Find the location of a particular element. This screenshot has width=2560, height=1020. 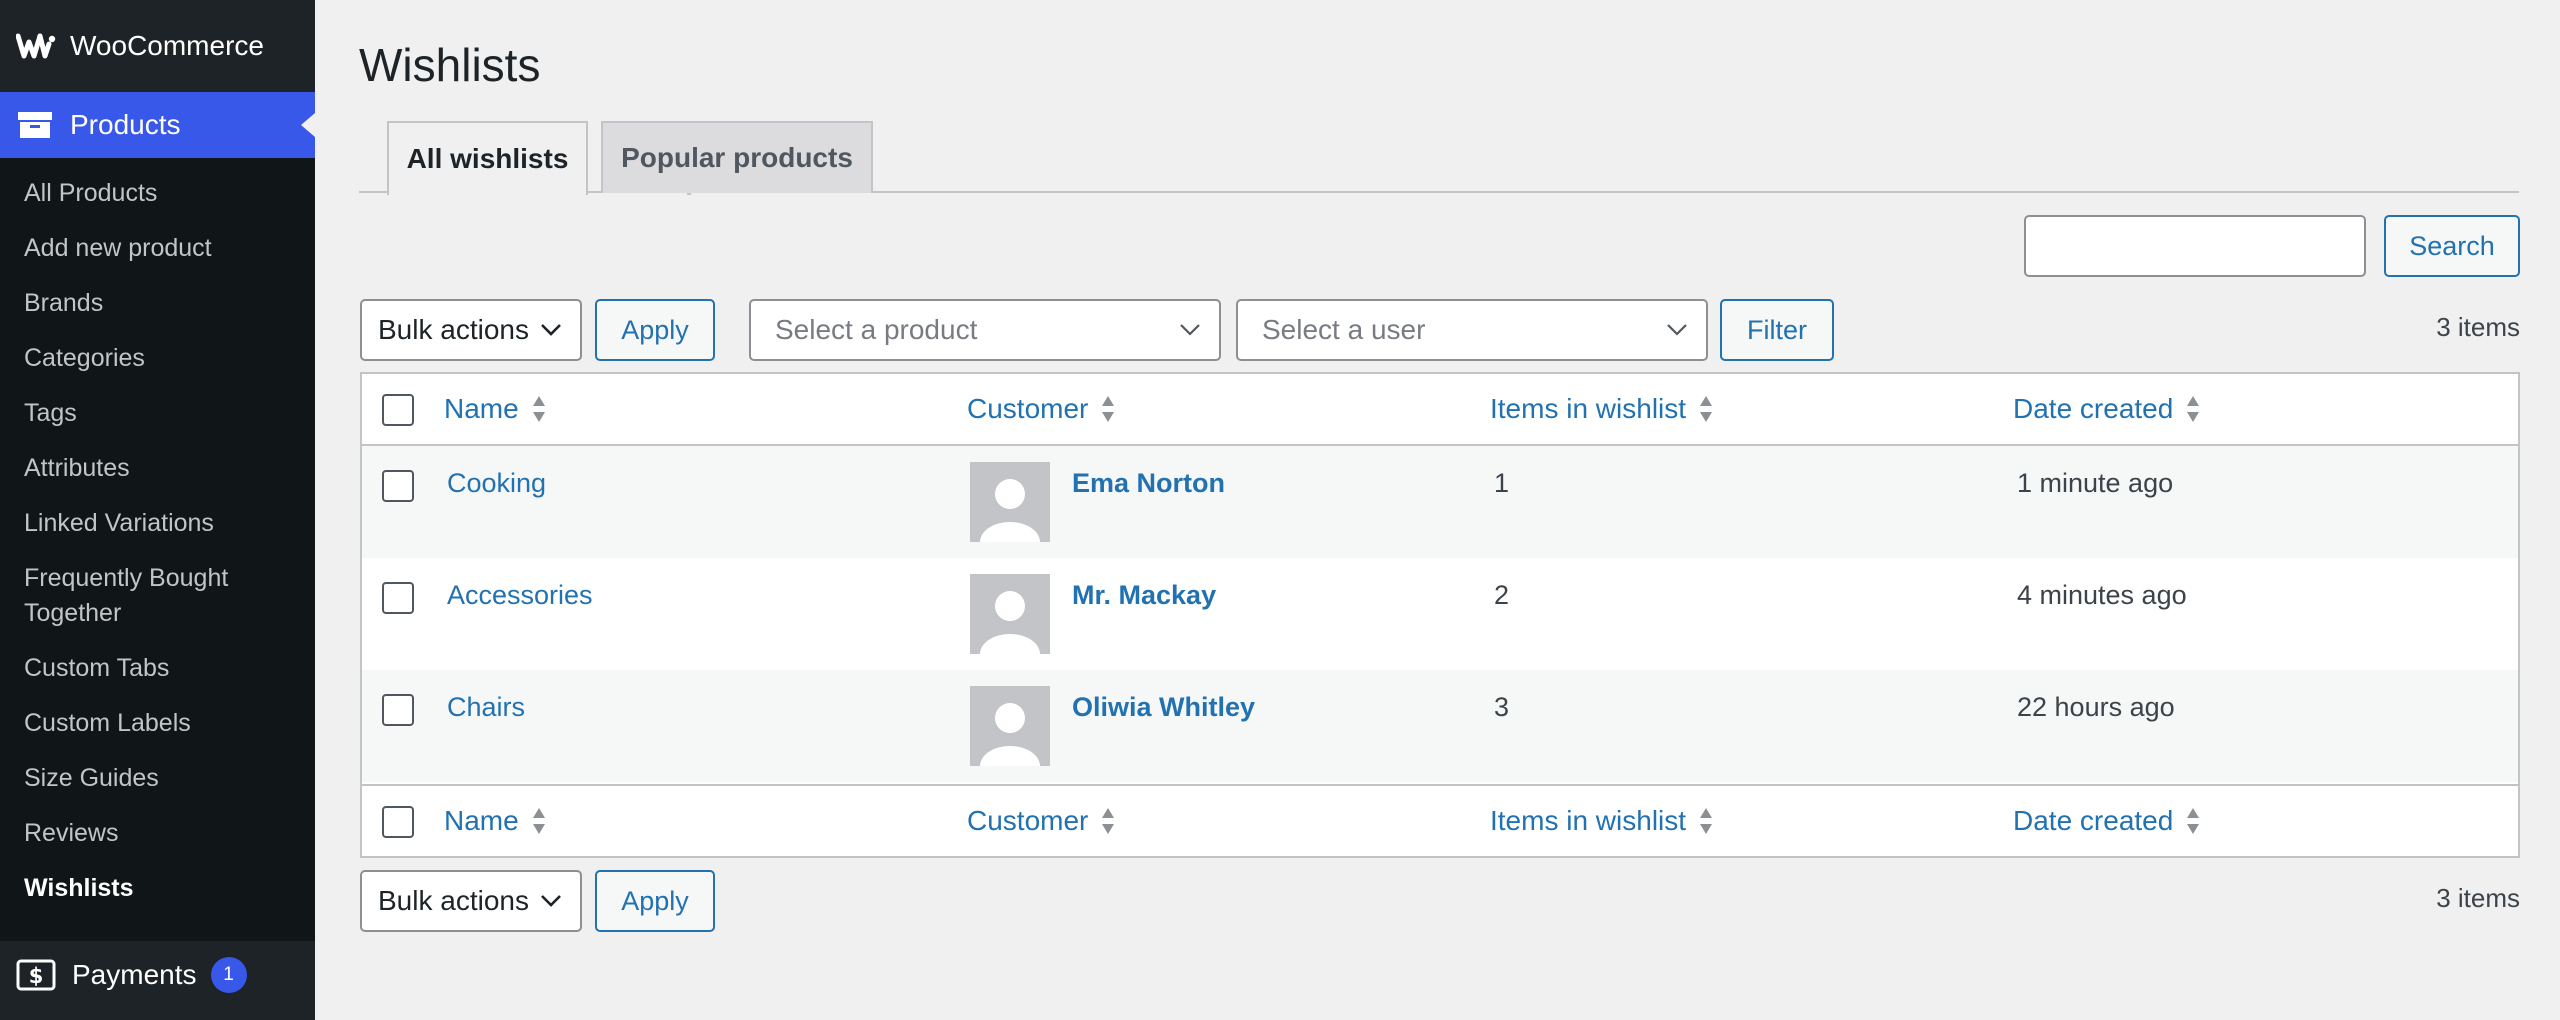

date-created: 22 hours ago is located at coordinates (2096, 707).